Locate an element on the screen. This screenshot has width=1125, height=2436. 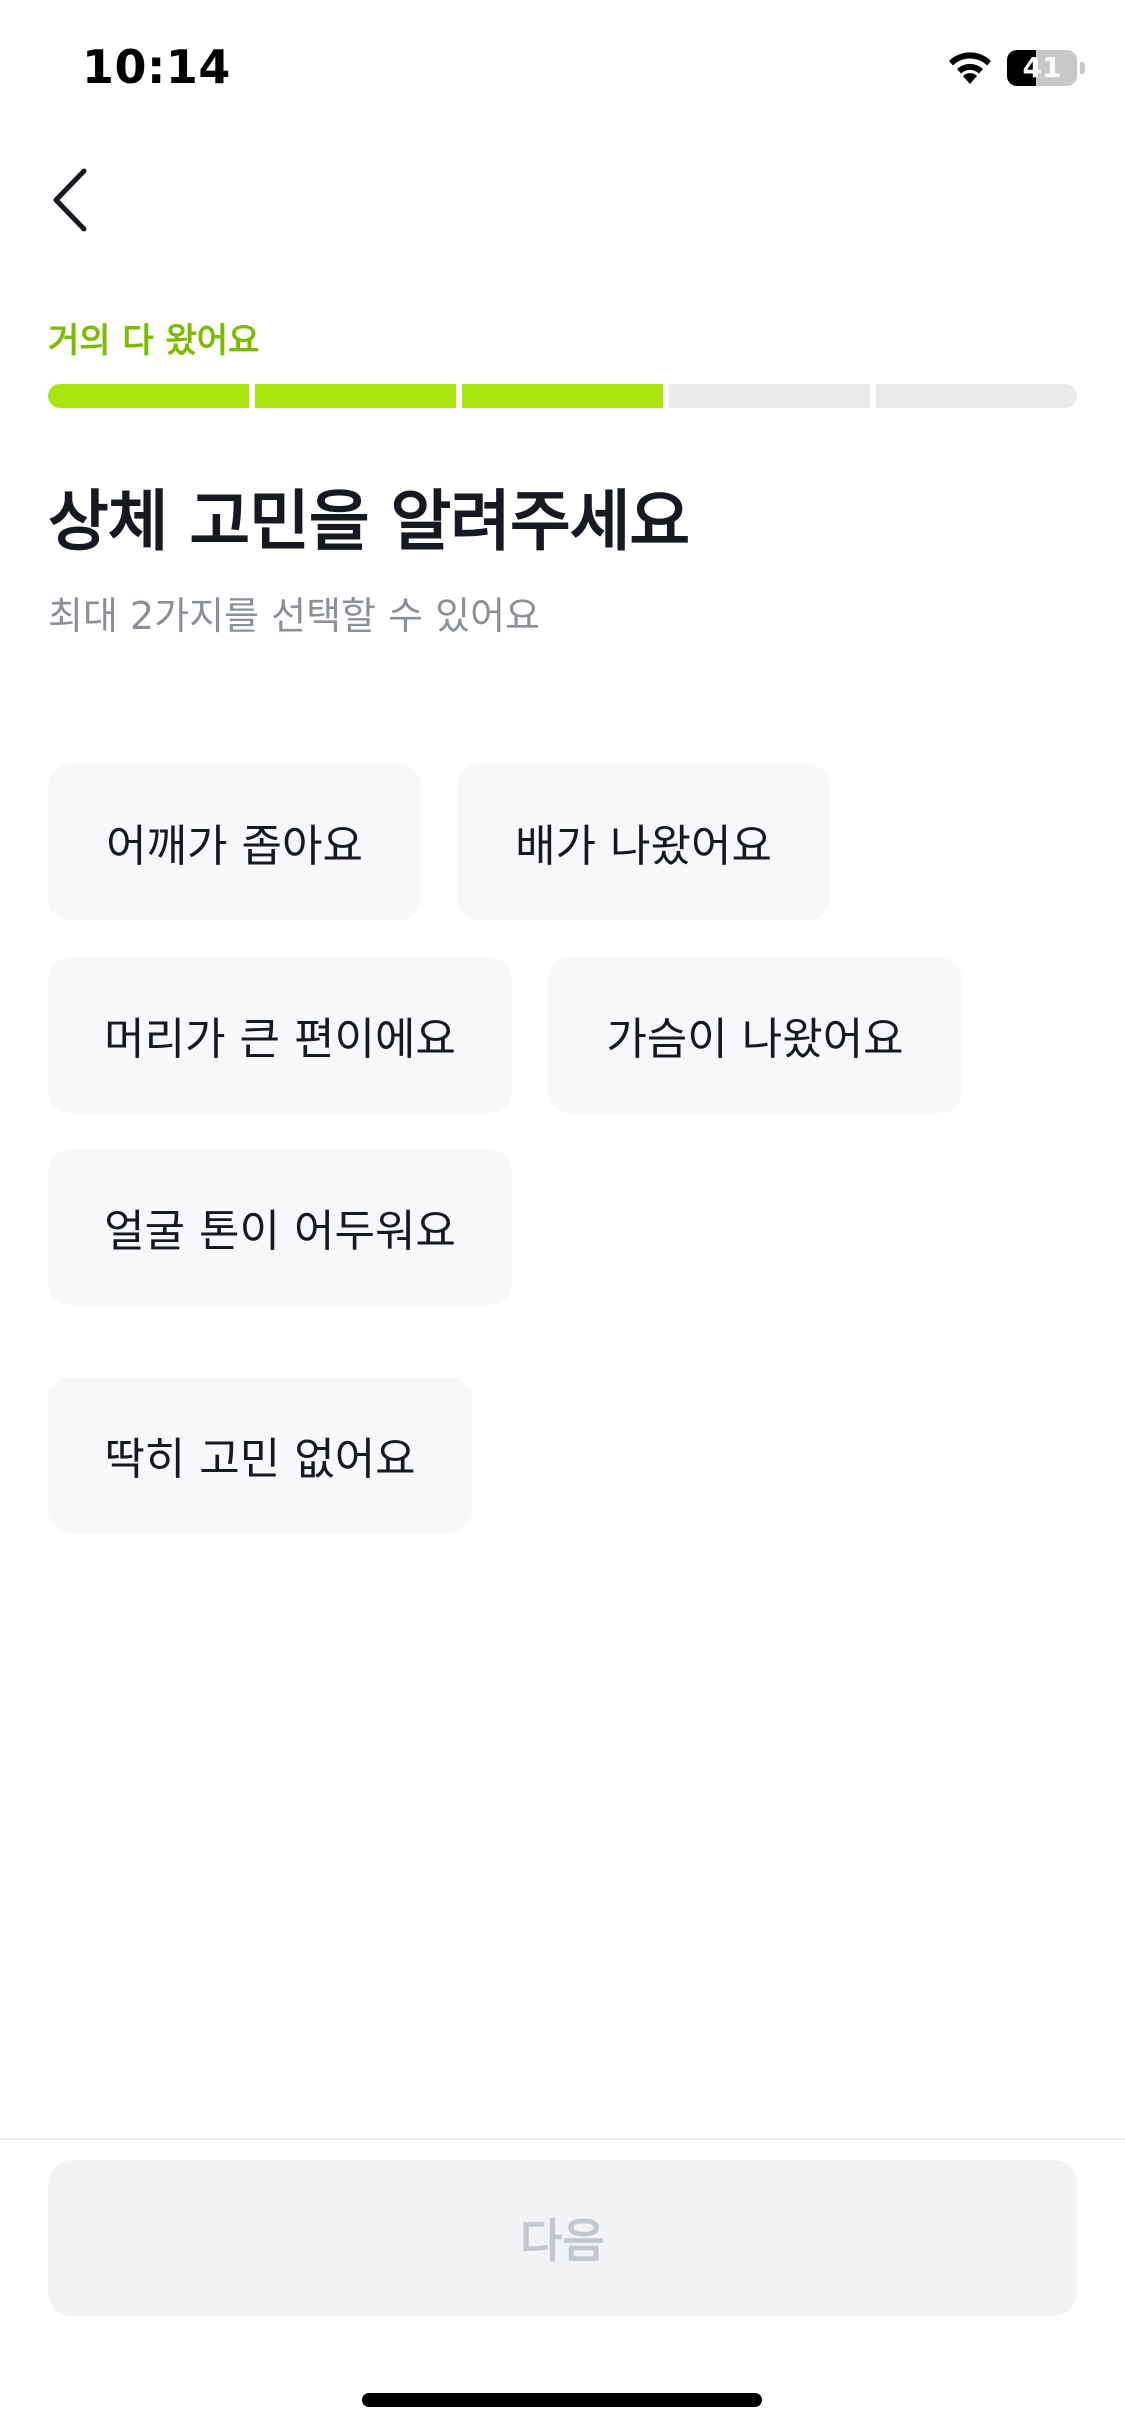
option-chip-narrow-shoulders: 어깨가 좁아요 is located at coordinates (234, 842).